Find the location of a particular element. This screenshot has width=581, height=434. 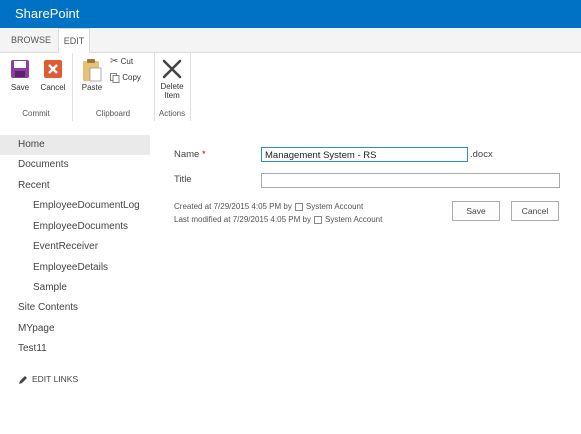

paste-label: Paste is located at coordinates (92, 87).